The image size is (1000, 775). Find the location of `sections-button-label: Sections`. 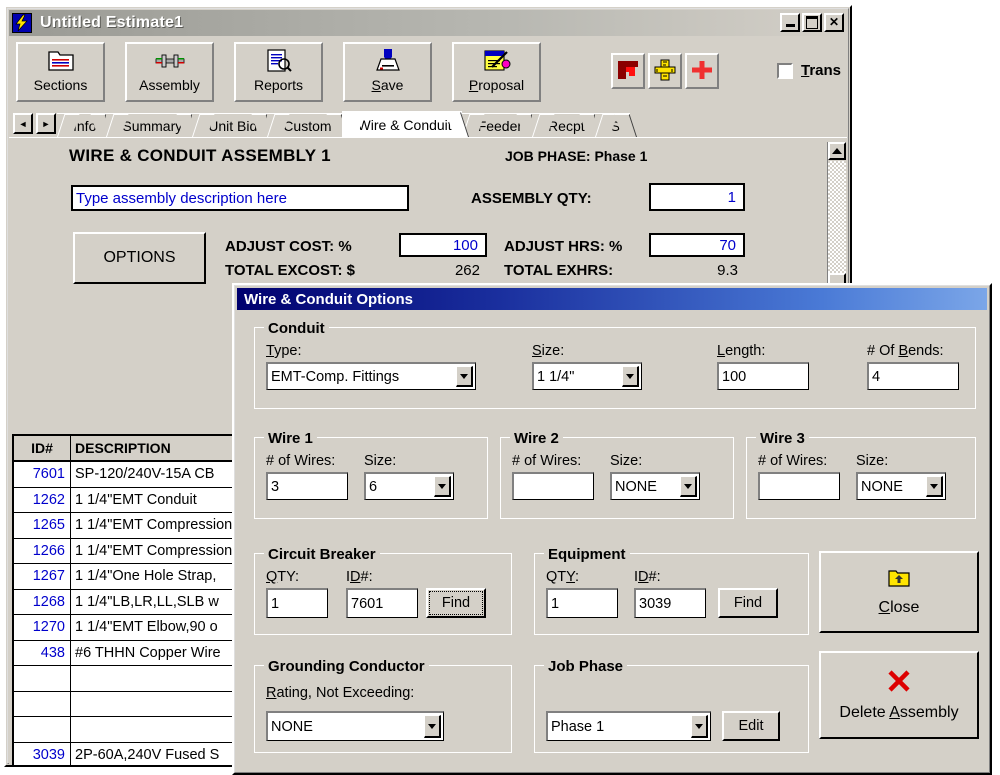

sections-button-label: Sections is located at coordinates (60, 85).